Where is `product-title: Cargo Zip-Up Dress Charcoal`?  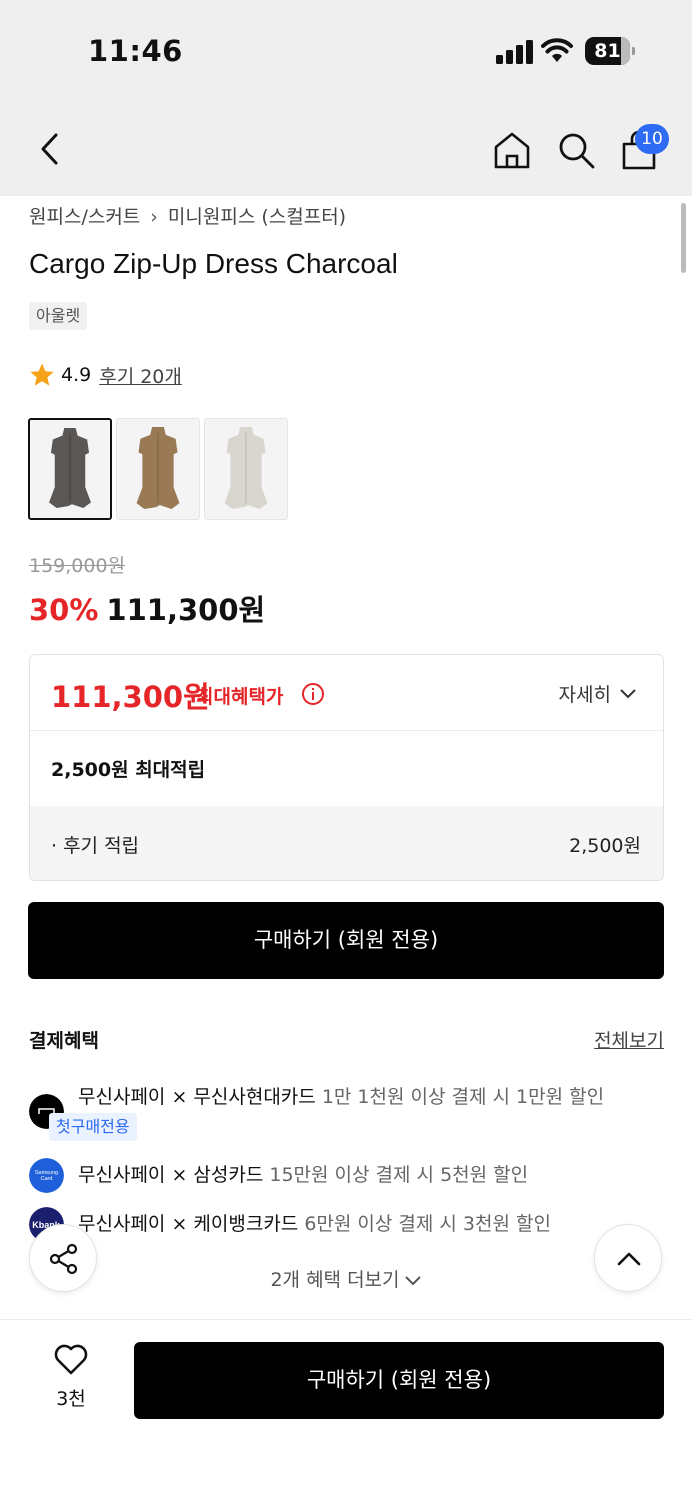
product-title: Cargo Zip-Up Dress Charcoal is located at coordinates (213, 263).